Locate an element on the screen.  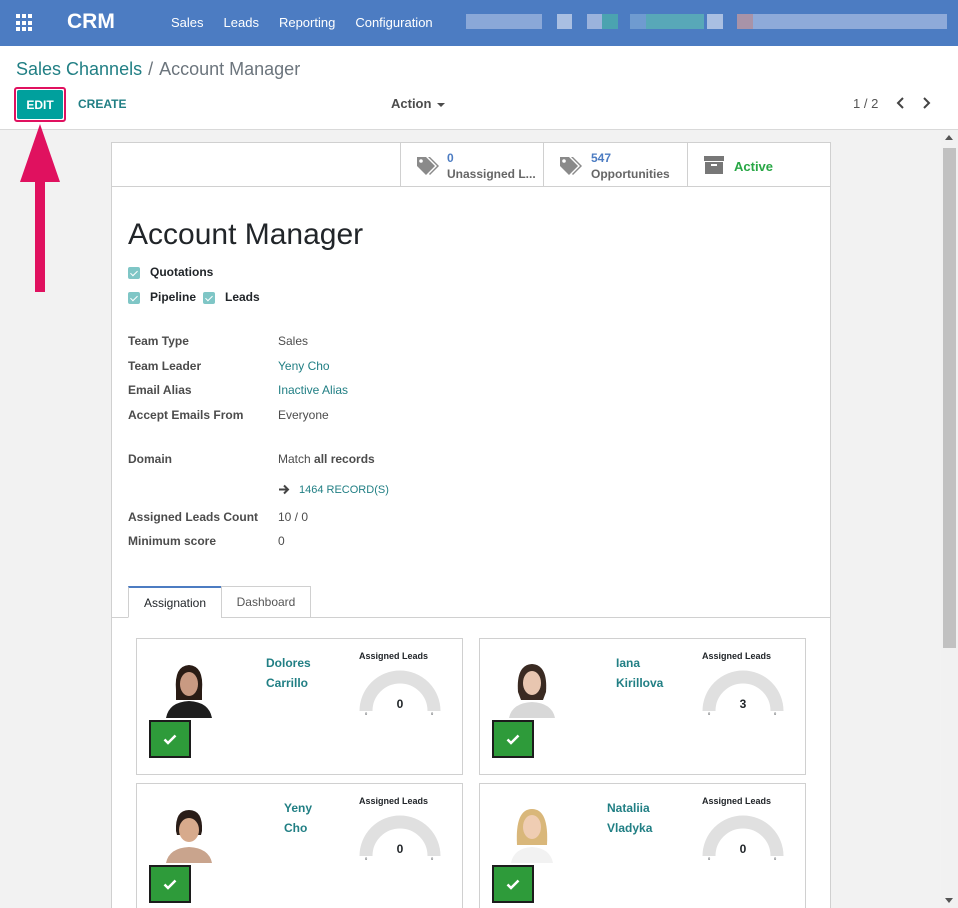
member-last-name: Carrillo is located at coordinates (287, 683).